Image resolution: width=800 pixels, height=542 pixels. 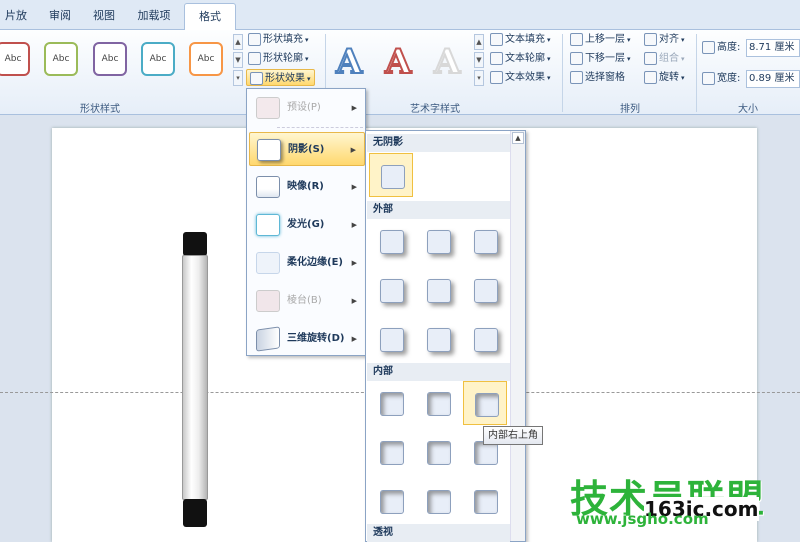 What do you see at coordinates (447, 62) in the screenshot?
I see `wordart-style-gray: A` at bounding box center [447, 62].